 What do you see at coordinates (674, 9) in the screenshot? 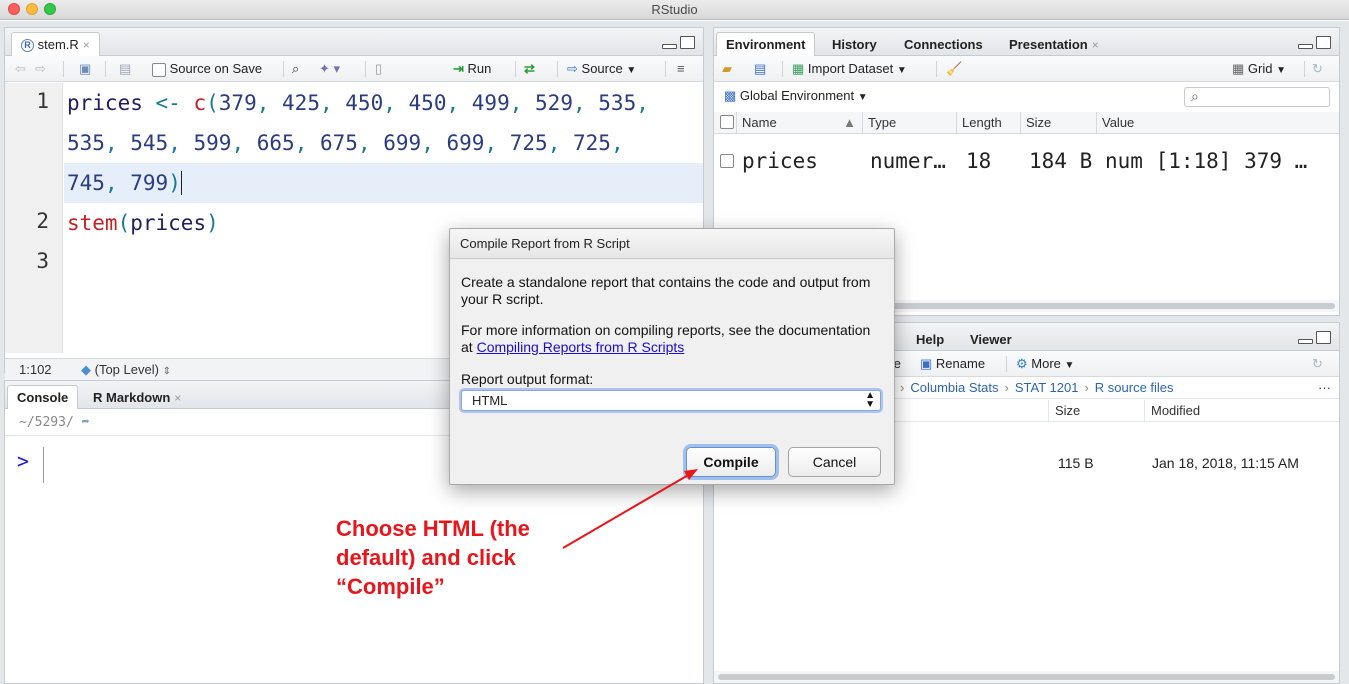
I see `window-title: RStudio` at bounding box center [674, 9].